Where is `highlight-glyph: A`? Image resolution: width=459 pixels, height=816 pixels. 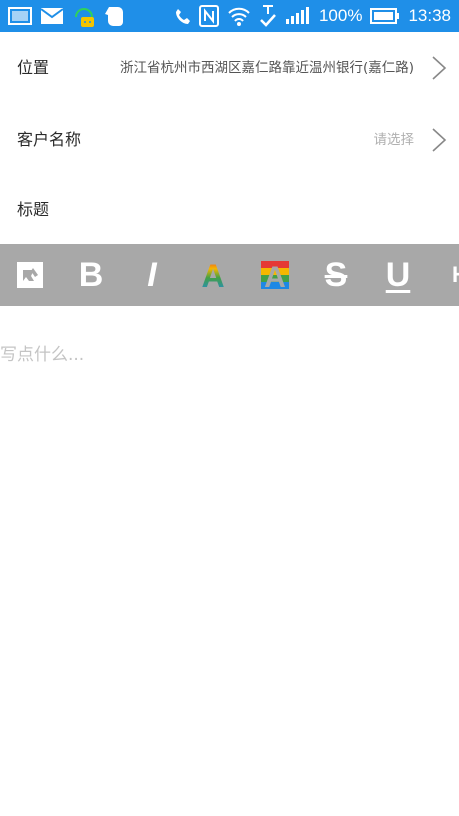
highlight-glyph: A is located at coordinates (275, 275).